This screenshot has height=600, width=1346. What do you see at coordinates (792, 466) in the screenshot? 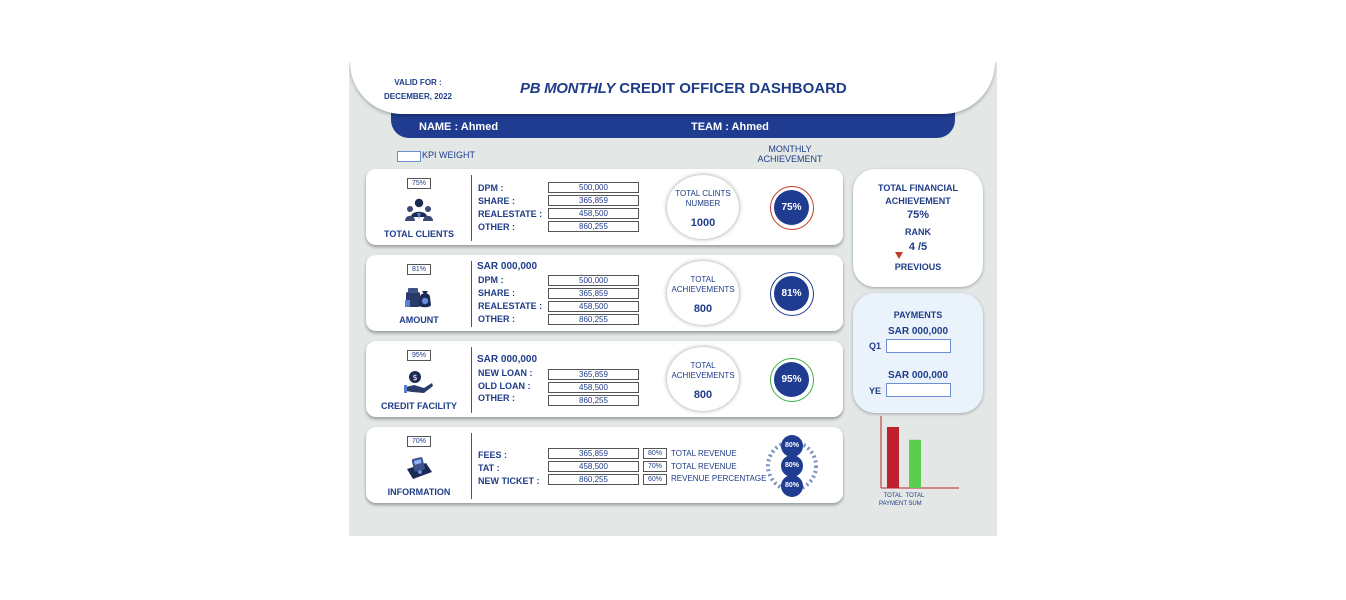
I see `revenue-wheel: 80% 80% 80%` at bounding box center [792, 466].